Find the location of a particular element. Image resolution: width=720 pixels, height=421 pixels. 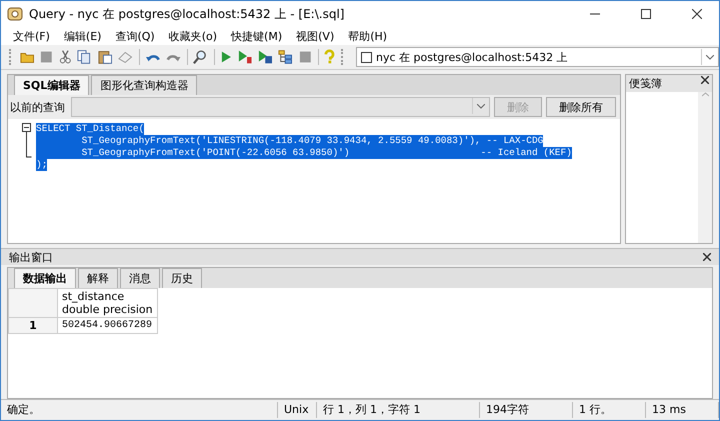

play-script-icon is located at coordinates (245, 57).